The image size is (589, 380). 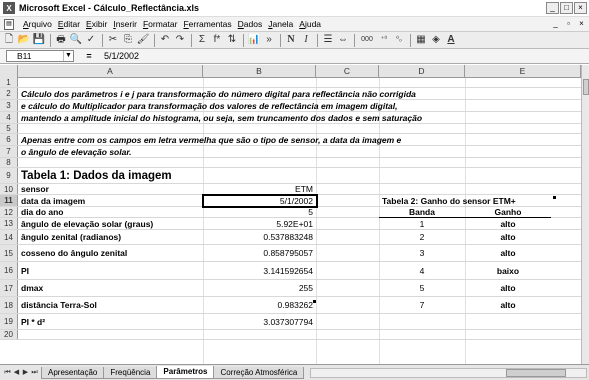 What do you see at coordinates (76, 151) in the screenshot?
I see `instruction-text-line-2: o ângulo de elevação solar.` at bounding box center [76, 151].